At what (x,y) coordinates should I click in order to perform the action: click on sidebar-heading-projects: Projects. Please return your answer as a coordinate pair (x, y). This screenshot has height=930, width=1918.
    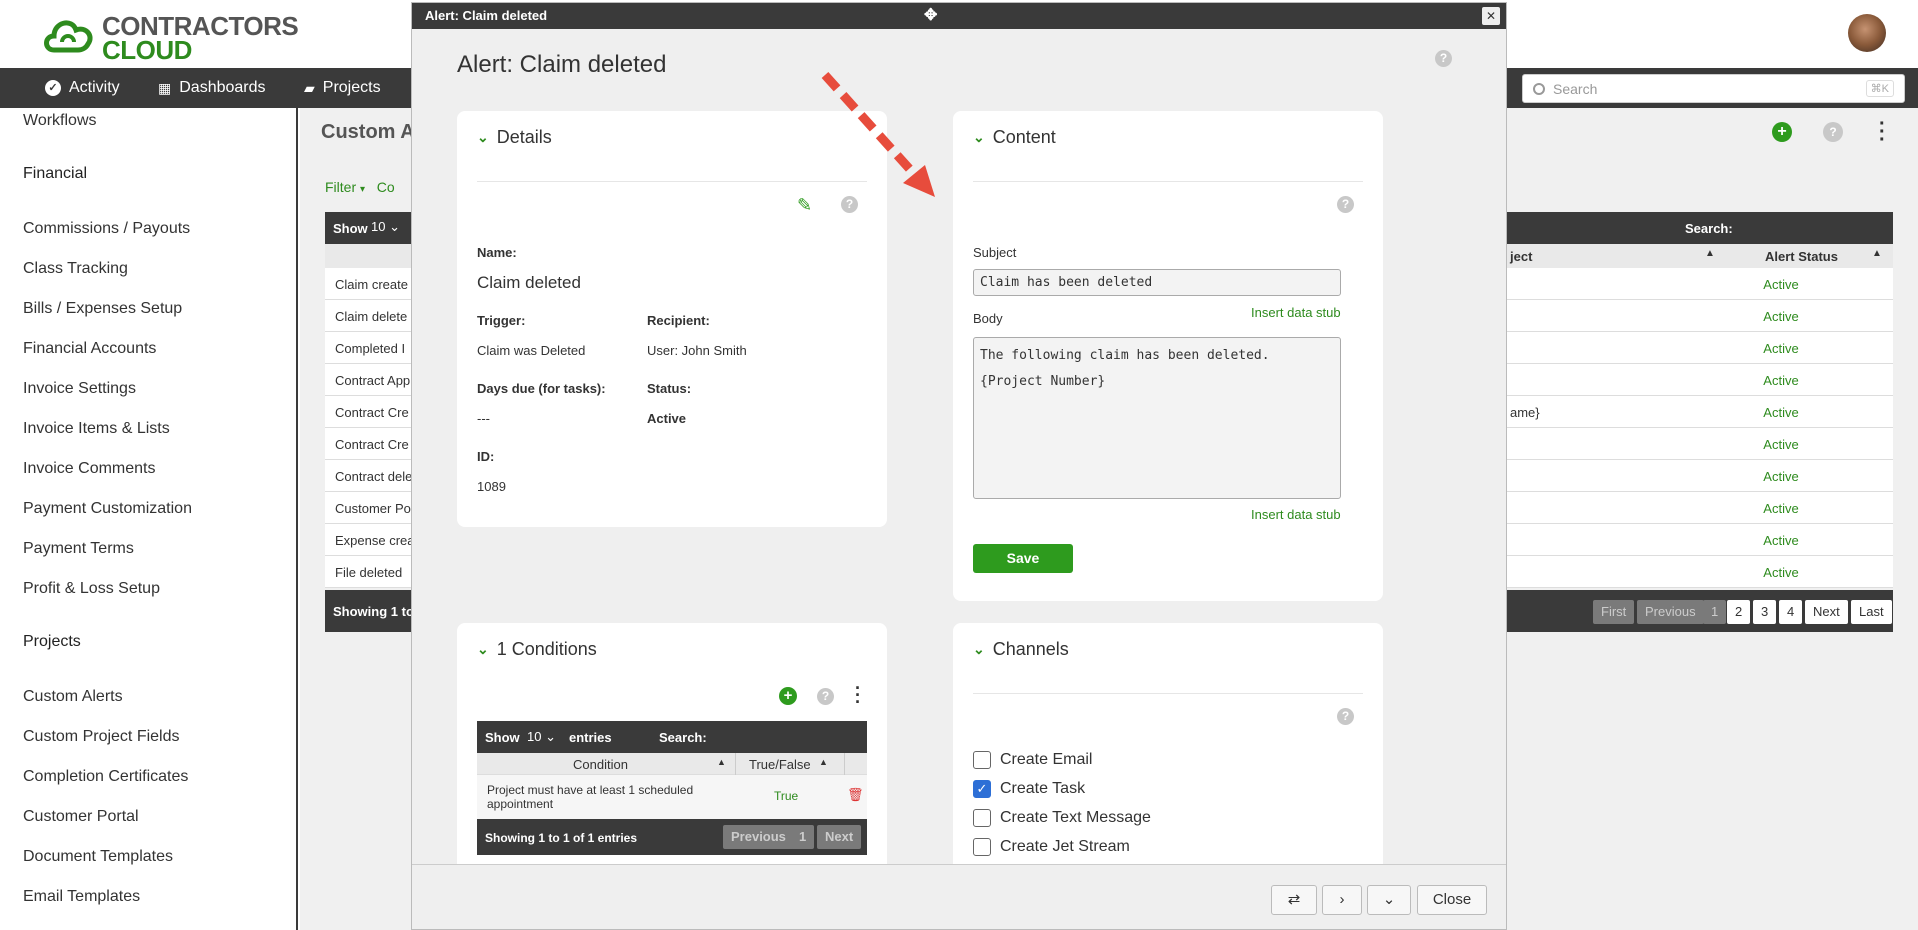
    Looking at the image, I should click on (52, 641).